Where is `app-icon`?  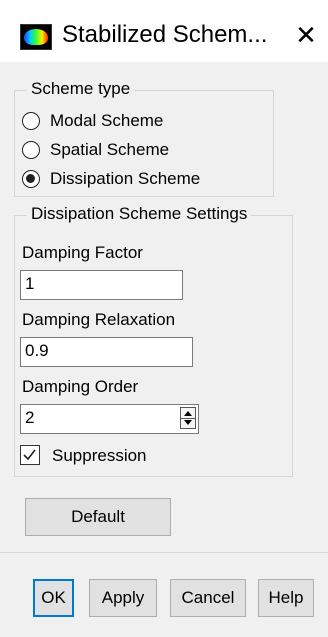 app-icon is located at coordinates (36, 37).